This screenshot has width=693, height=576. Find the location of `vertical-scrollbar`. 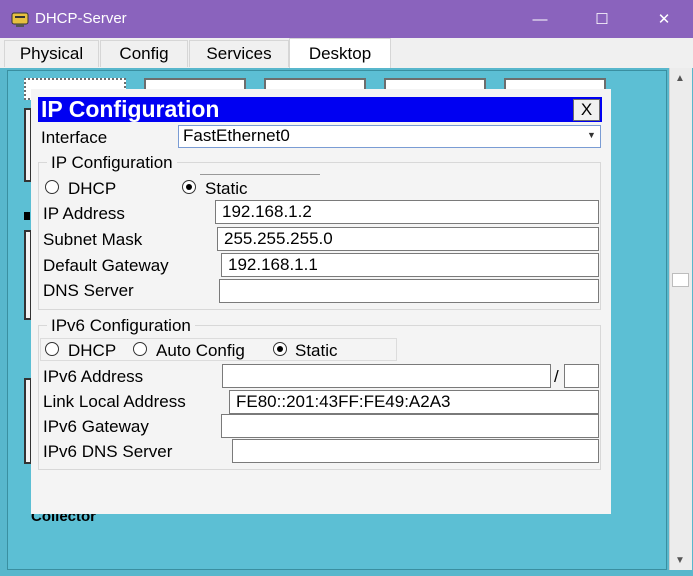

vertical-scrollbar is located at coordinates (680, 319).